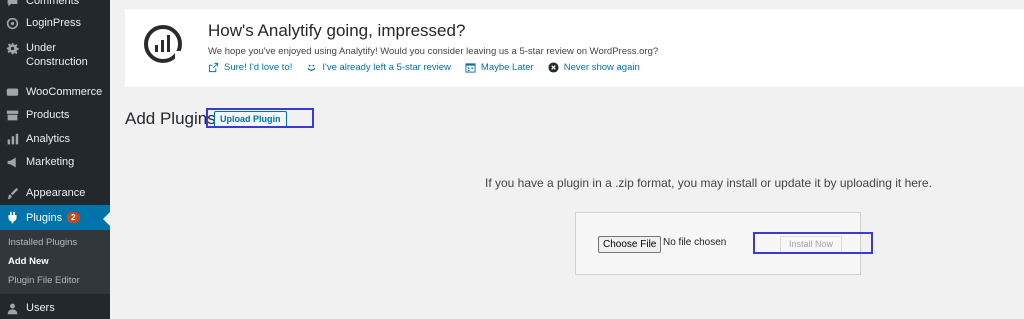 This screenshot has height=319, width=1024. What do you see at coordinates (55, 55) in the screenshot?
I see `sidebar-item-under-construction: Under Construction` at bounding box center [55, 55].